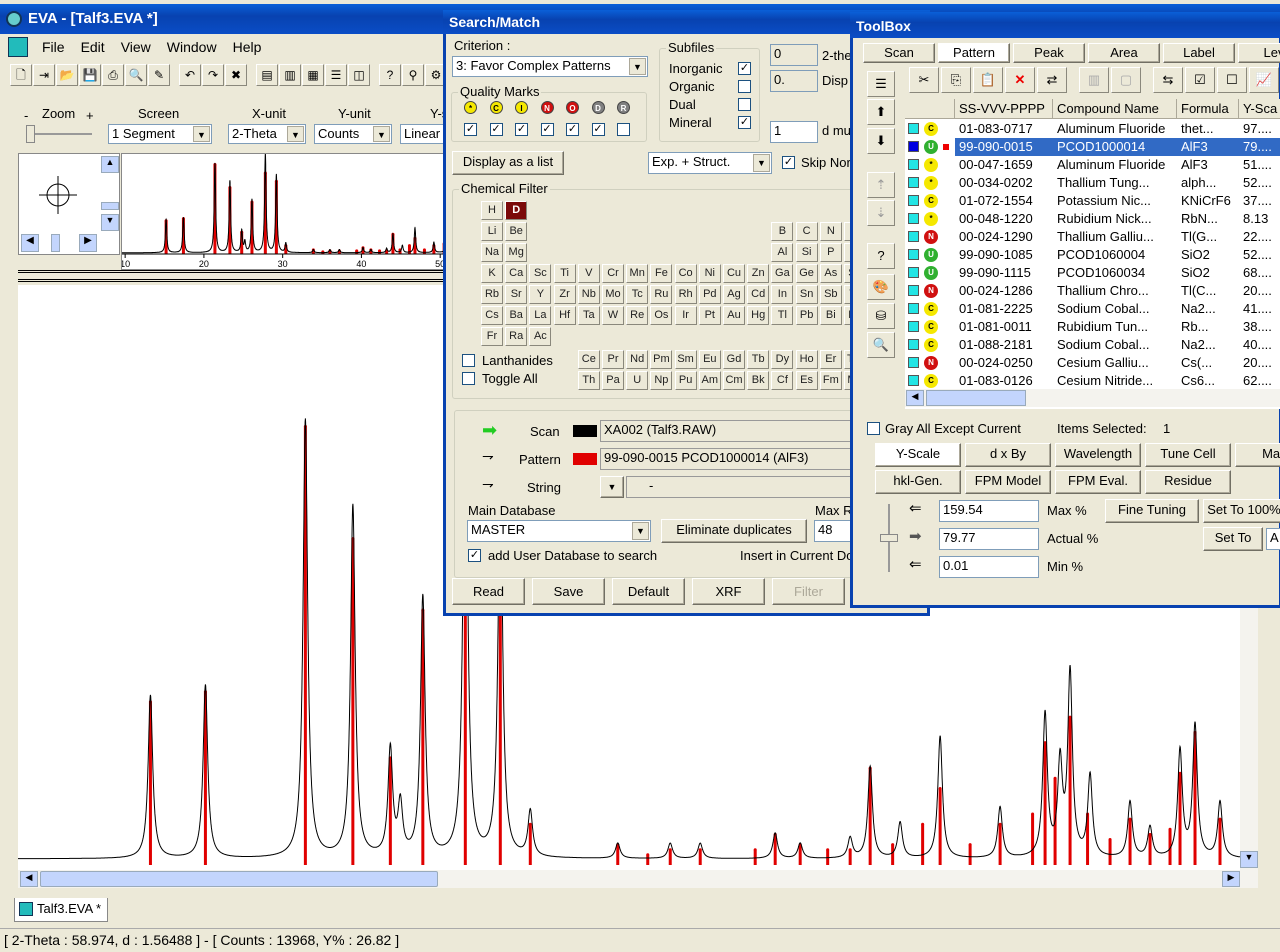 The height and width of the screenshot is (952, 1280). I want to click on element-Ga: Ga, so click(782, 273).